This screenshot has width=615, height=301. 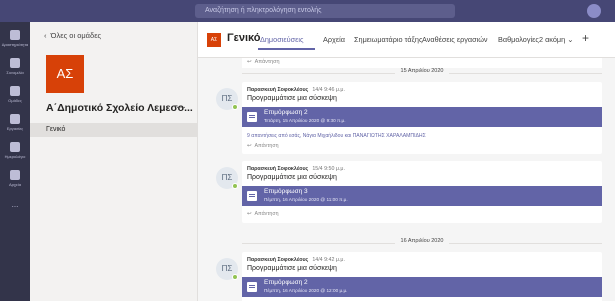 I want to click on add-tab-icon: +, so click(x=585, y=38).